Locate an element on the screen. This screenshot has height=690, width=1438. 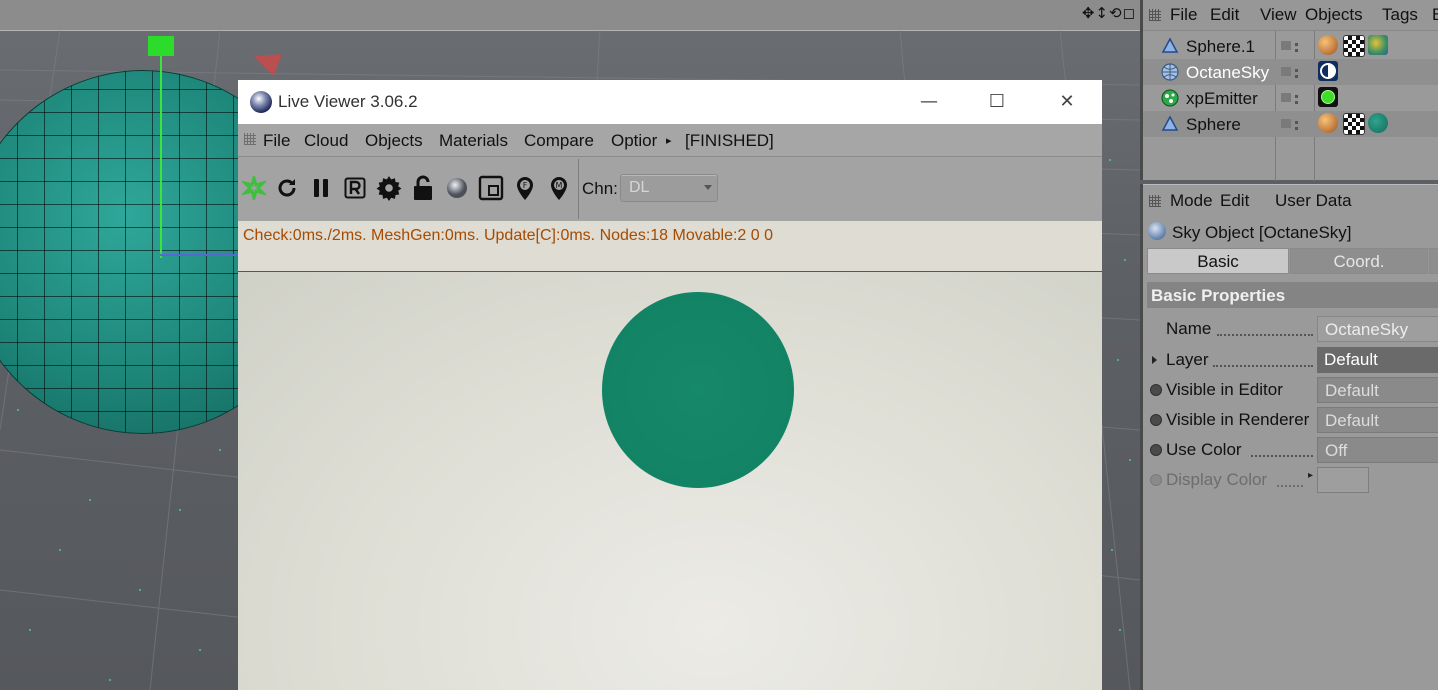
expand-arrow-icon: ▸ is located at coordinates (1311, 475).